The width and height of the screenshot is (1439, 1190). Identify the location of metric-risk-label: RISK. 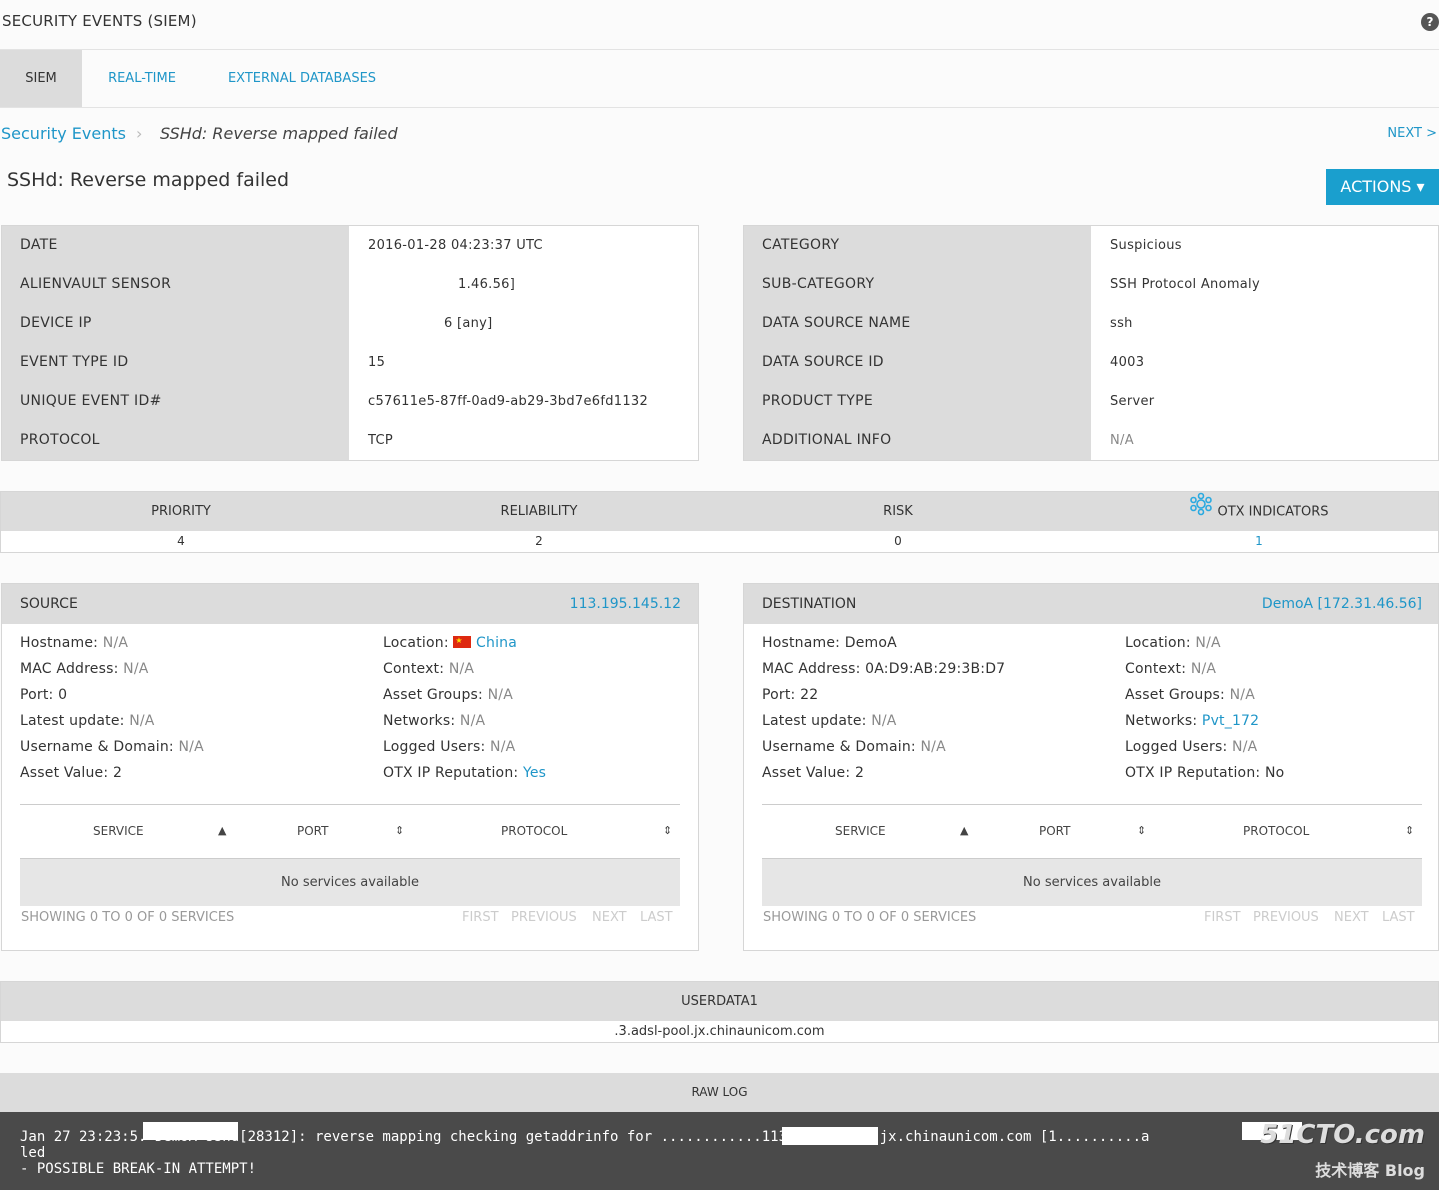
(898, 511).